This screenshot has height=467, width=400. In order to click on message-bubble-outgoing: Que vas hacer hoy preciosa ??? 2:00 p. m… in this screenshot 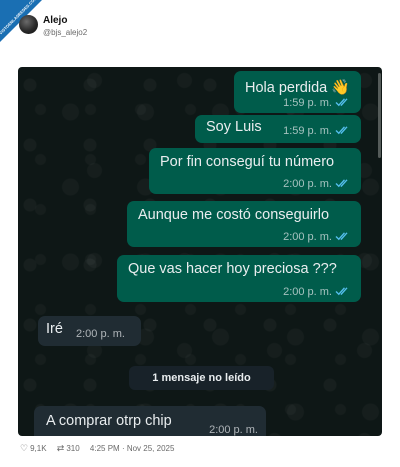, I will do `click(239, 278)`.